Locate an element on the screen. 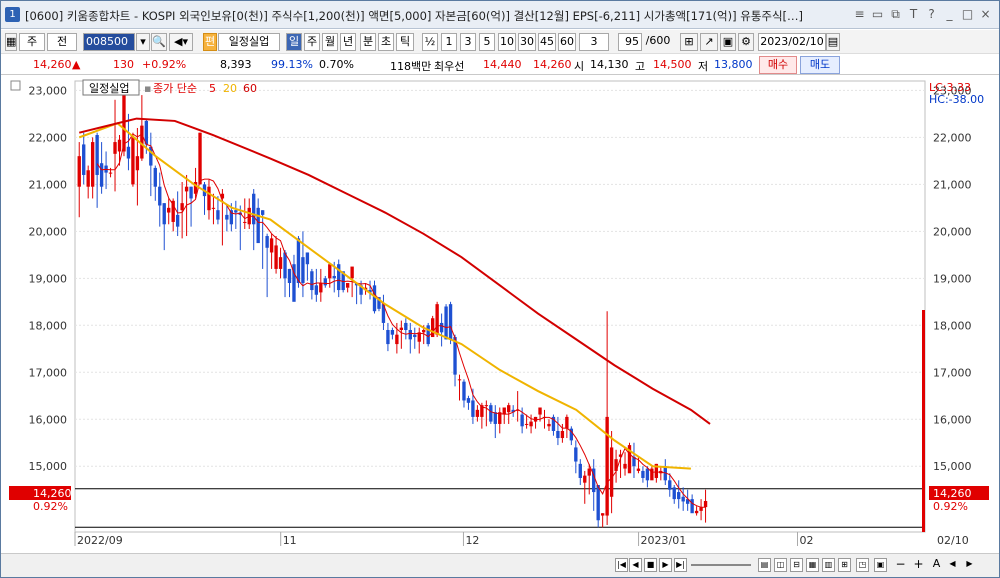 The image size is (1000, 578). tile-icon: ⧉ is located at coordinates (895, 14).